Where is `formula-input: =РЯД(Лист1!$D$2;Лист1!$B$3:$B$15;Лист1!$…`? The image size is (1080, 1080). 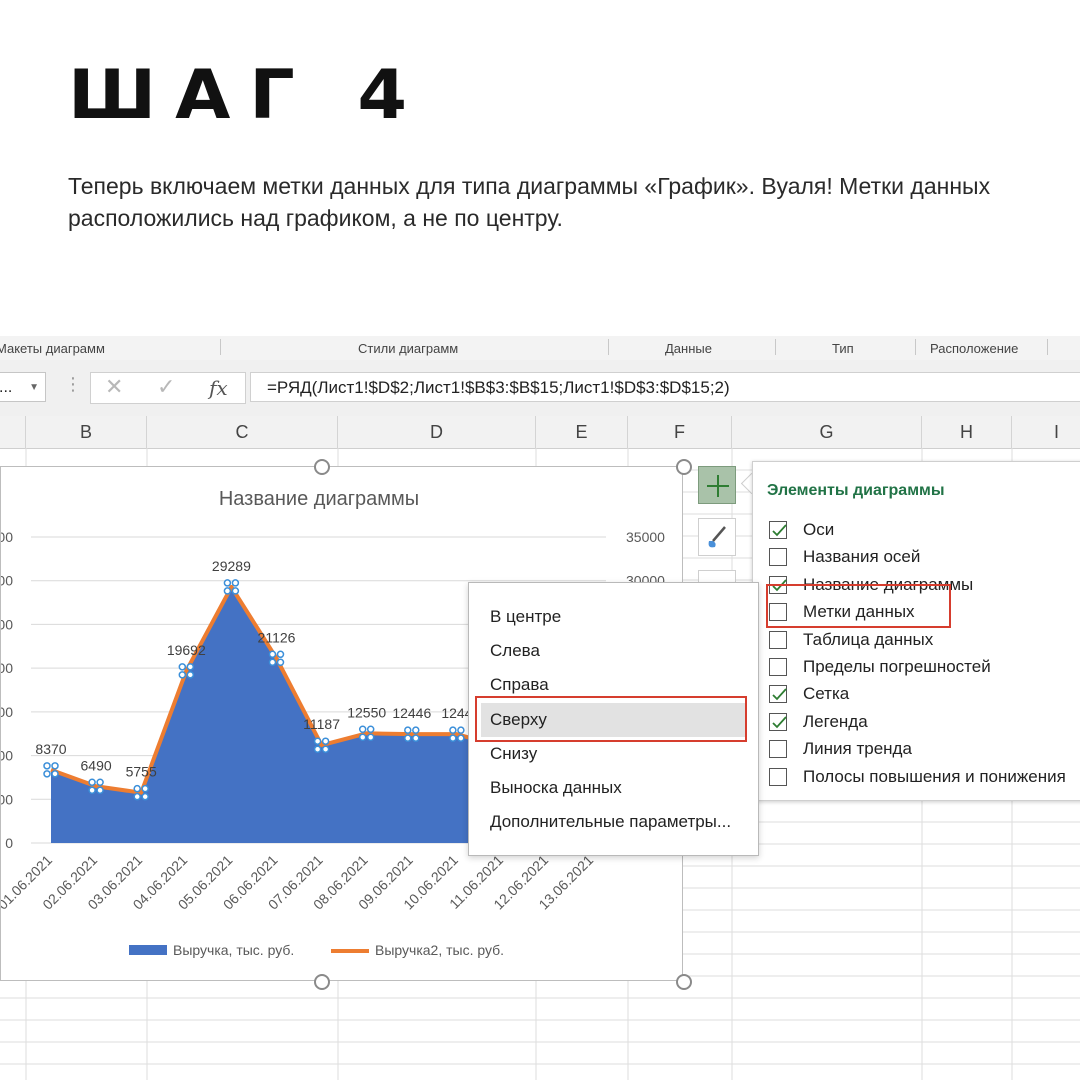
formula-input: =РЯД(Лист1!$D$2;Лист1!$B$3:$B$15;Лист1!$… is located at coordinates (665, 387).